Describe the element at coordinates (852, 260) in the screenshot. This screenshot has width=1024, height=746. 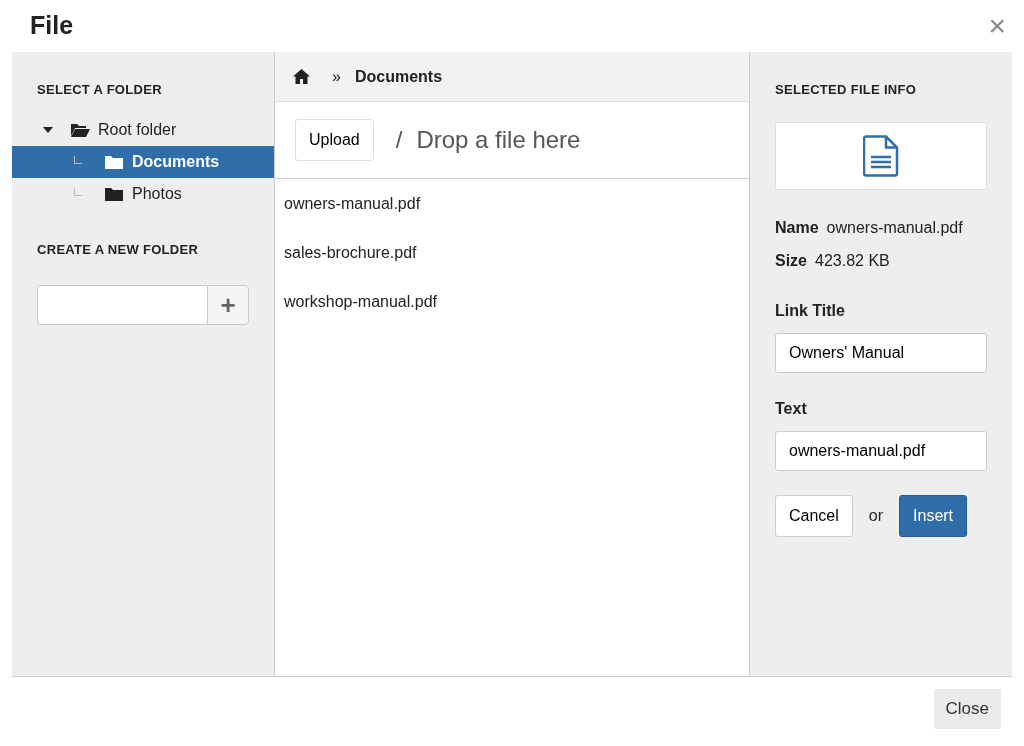
I see `field-value: 423.82 KB` at that location.